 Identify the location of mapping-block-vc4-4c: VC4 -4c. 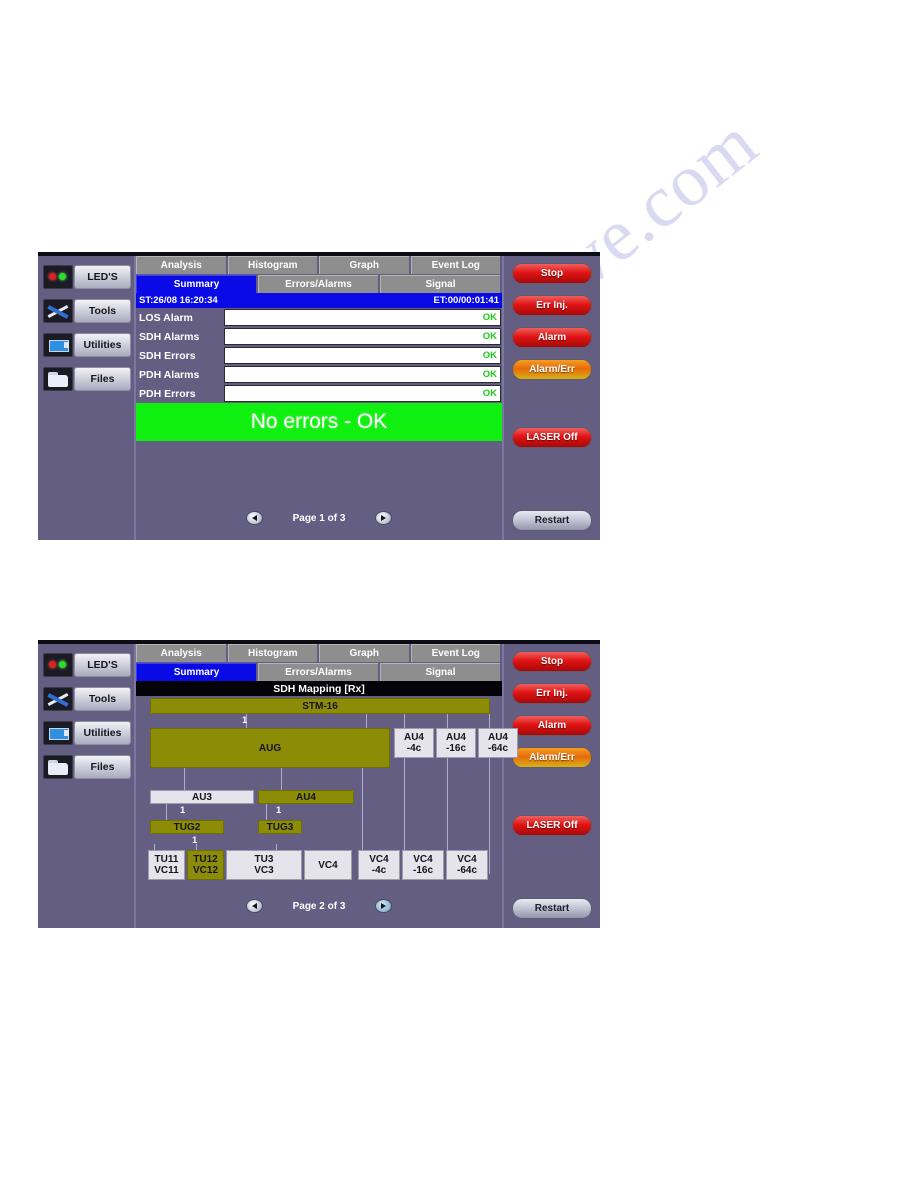
(379, 865).